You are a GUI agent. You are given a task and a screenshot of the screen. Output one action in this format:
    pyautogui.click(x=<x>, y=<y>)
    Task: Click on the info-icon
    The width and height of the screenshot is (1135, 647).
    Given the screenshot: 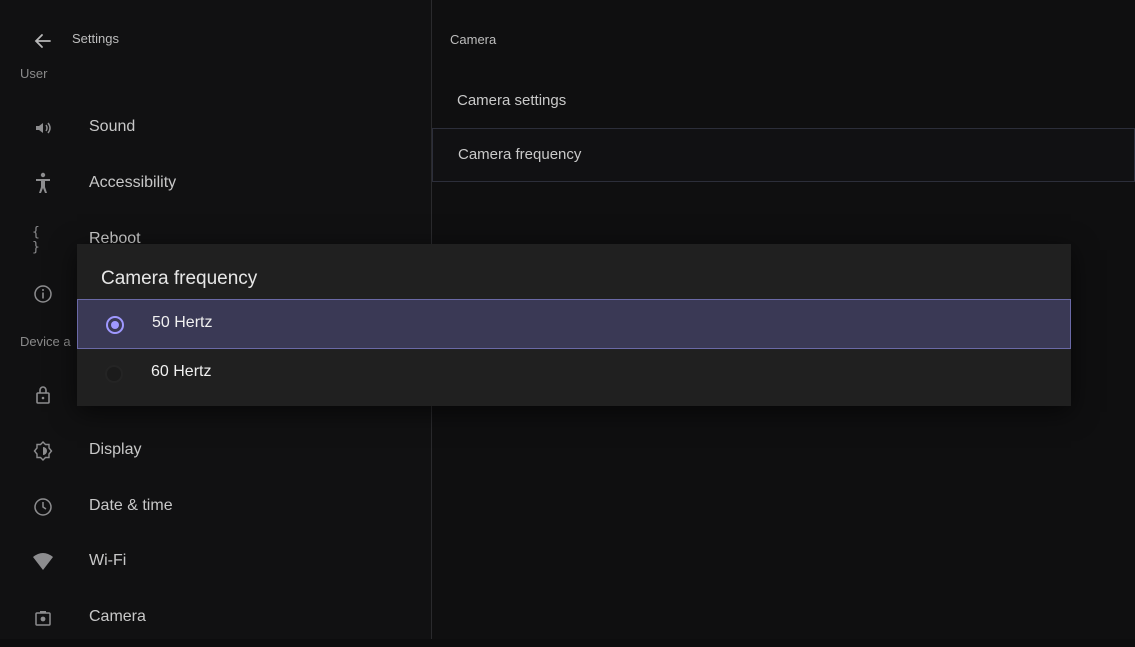 What is the action you would take?
    pyautogui.click(x=43, y=294)
    